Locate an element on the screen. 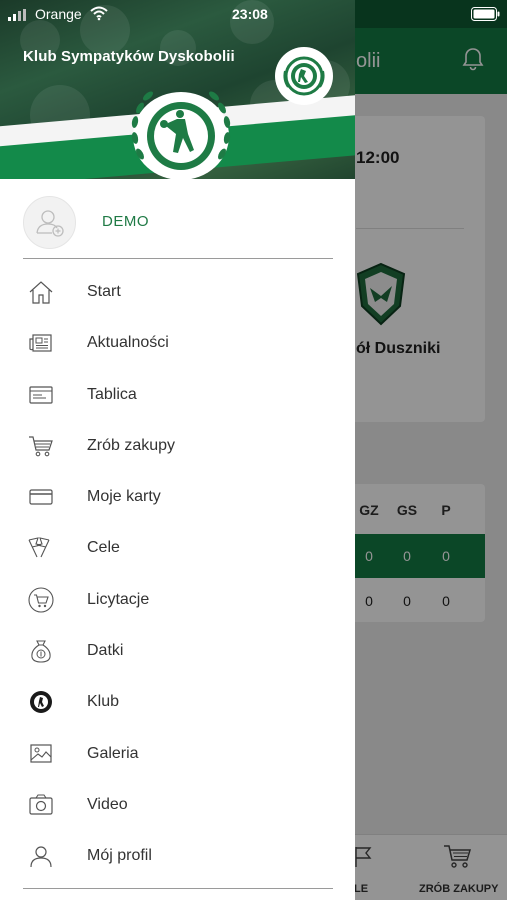 This screenshot has height=900, width=507. menu-item-label: Moje karty is located at coordinates (124, 497).